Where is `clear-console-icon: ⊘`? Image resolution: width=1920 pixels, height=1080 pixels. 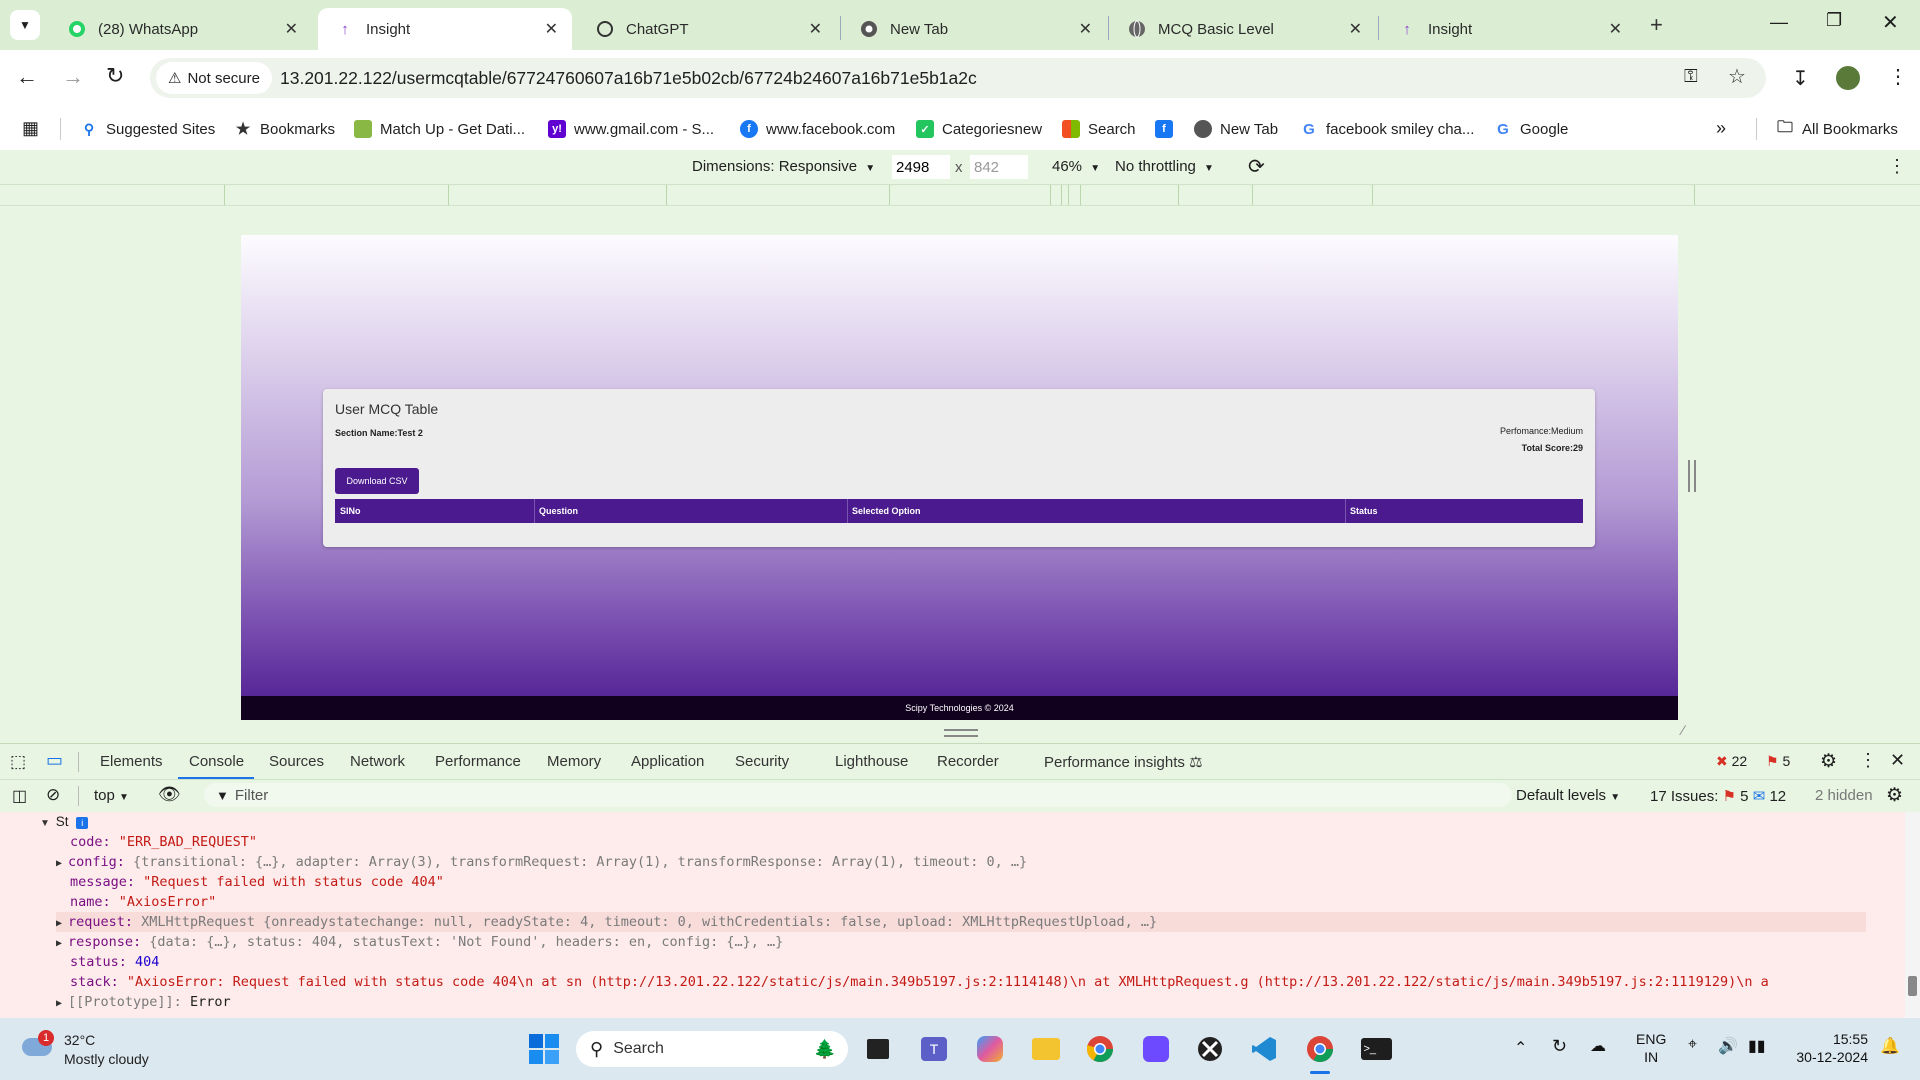 clear-console-icon: ⊘ is located at coordinates (53, 795).